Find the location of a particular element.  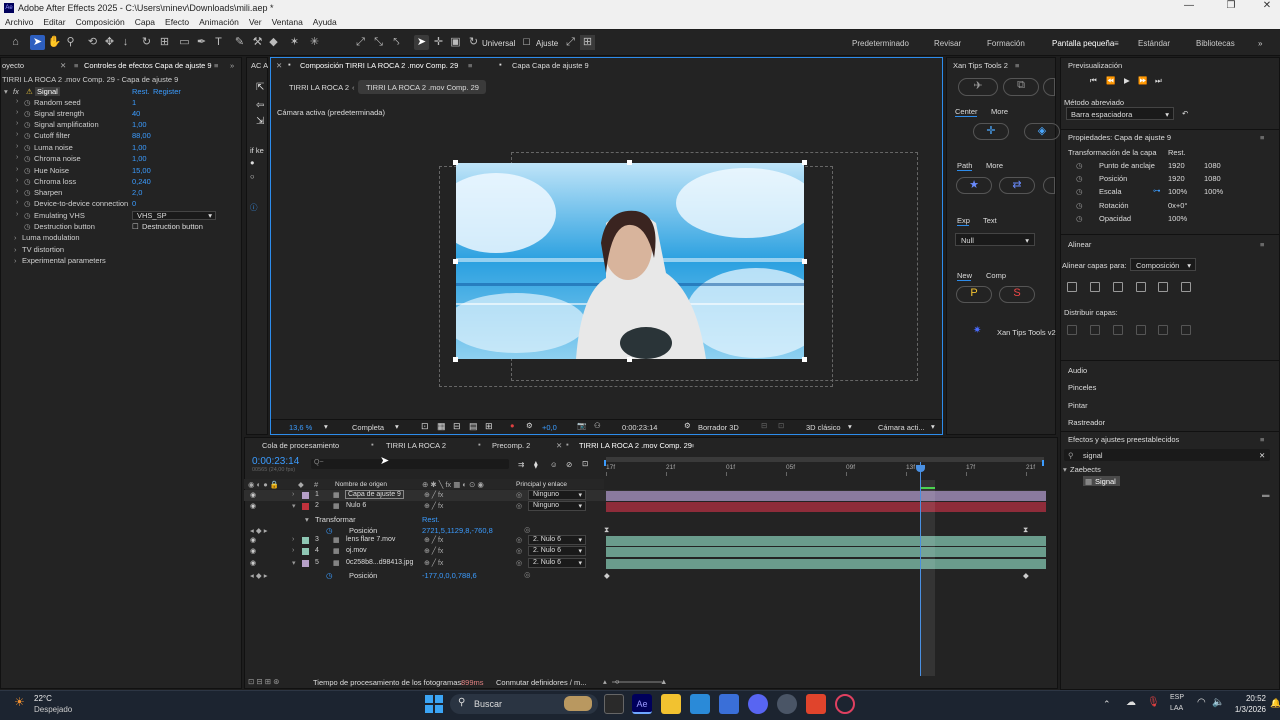

audio-panel: Audio is located at coordinates (1077, 370).